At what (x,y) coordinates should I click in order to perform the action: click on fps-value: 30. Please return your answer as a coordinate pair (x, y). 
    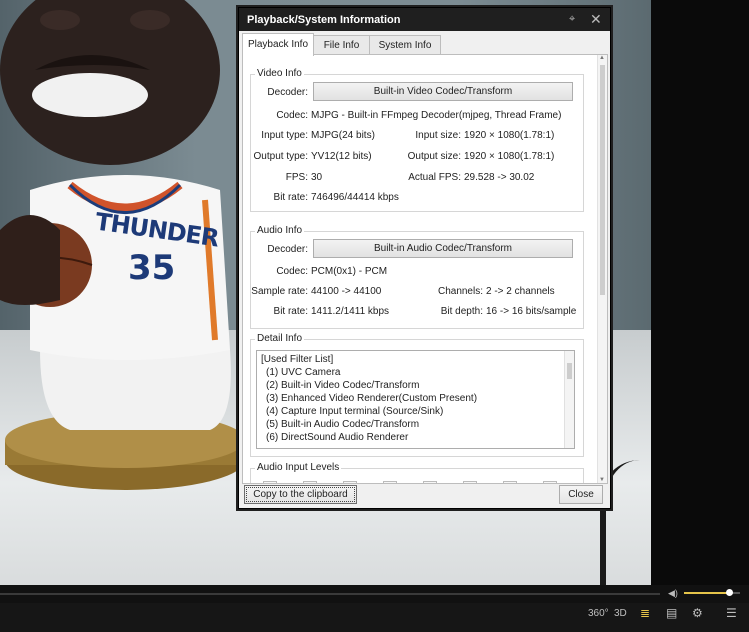
    Looking at the image, I should click on (317, 177).